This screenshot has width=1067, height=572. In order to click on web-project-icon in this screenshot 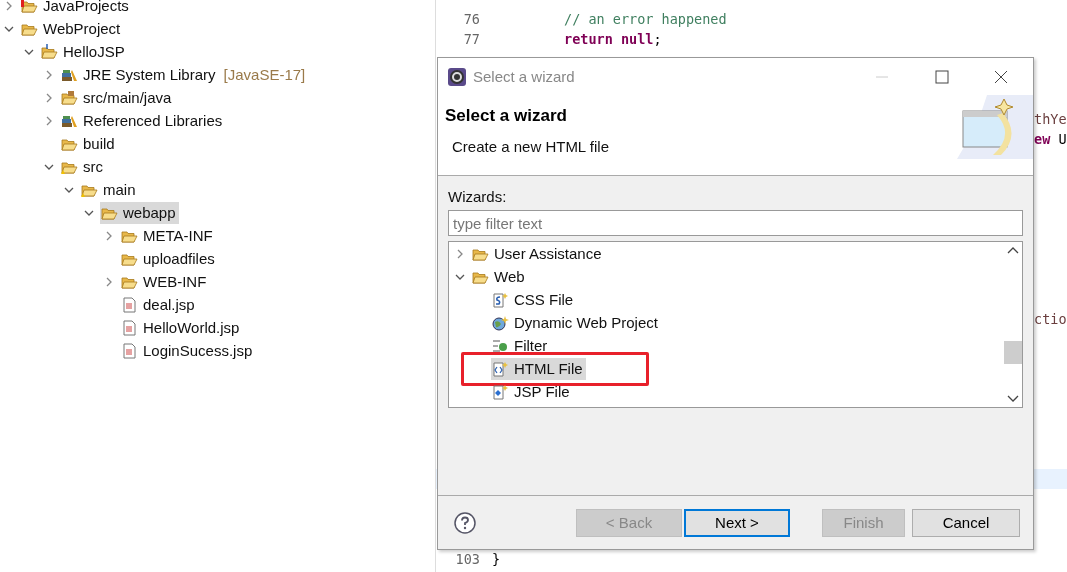, I will do `click(49, 51)`.